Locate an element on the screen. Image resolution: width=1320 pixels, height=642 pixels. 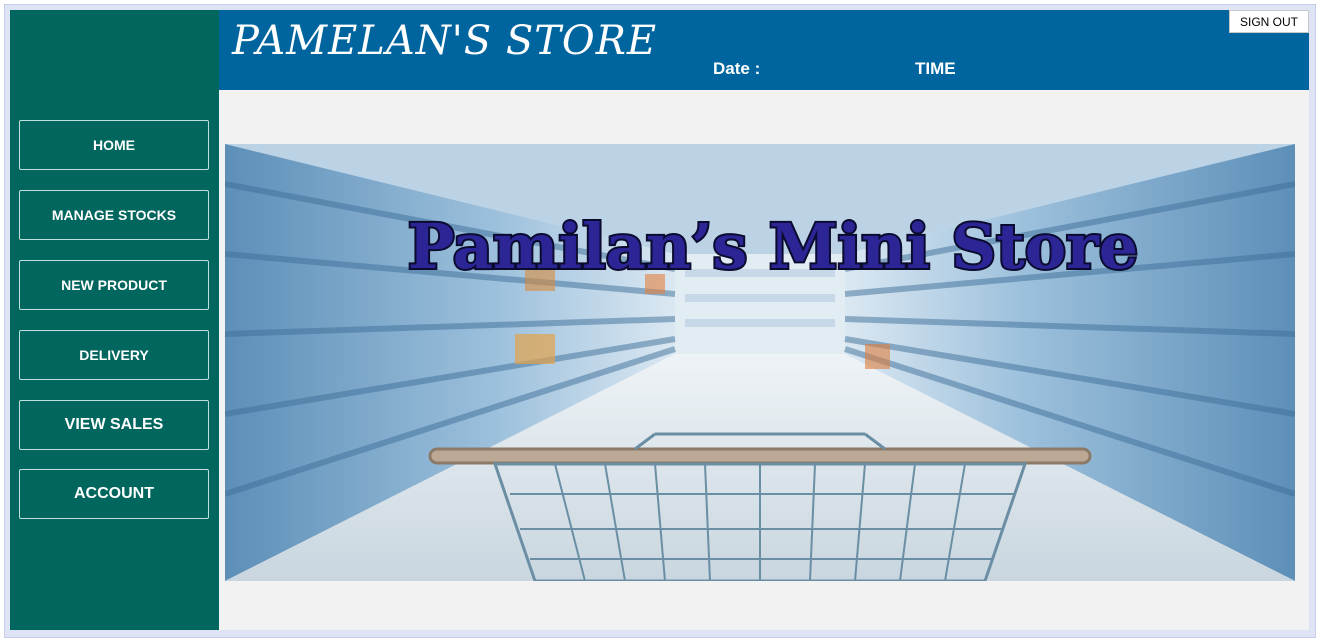
delivery-button: DELIVERY is located at coordinates (114, 355).